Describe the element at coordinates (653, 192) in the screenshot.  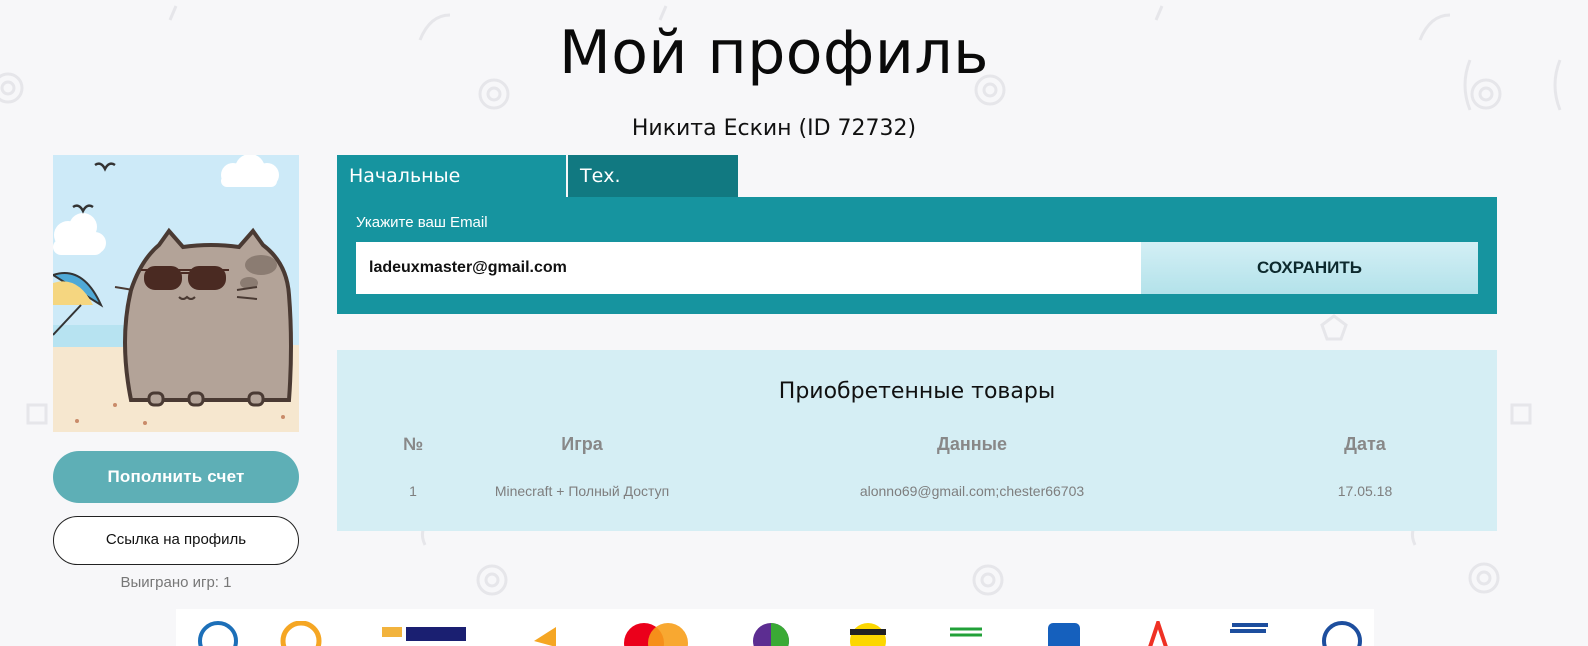
I see `tab-tech-support: Тех. поддержка` at that location.